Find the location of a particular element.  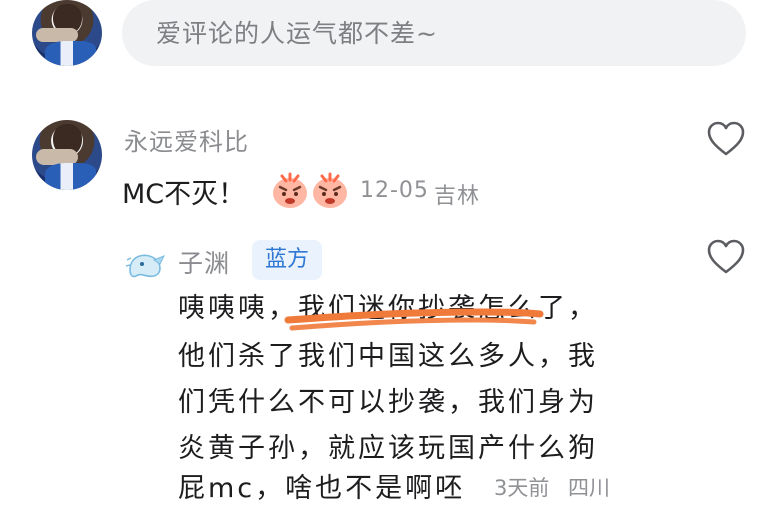

commenter-avatar is located at coordinates (67, 155).